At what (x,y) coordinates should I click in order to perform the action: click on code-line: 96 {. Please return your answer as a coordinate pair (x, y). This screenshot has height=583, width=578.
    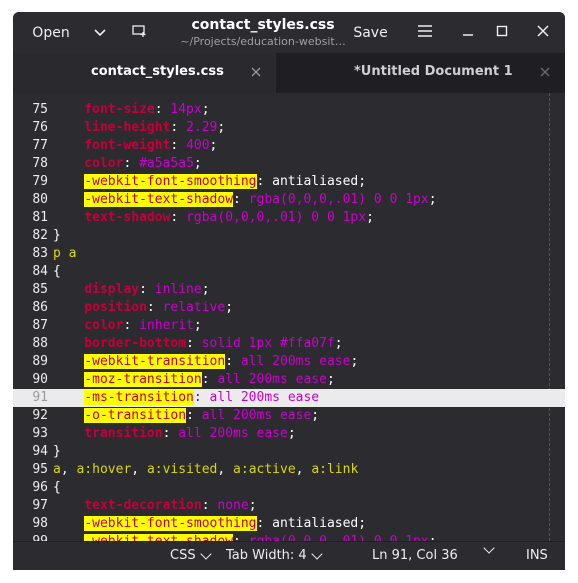
    Looking at the image, I should click on (289, 488).